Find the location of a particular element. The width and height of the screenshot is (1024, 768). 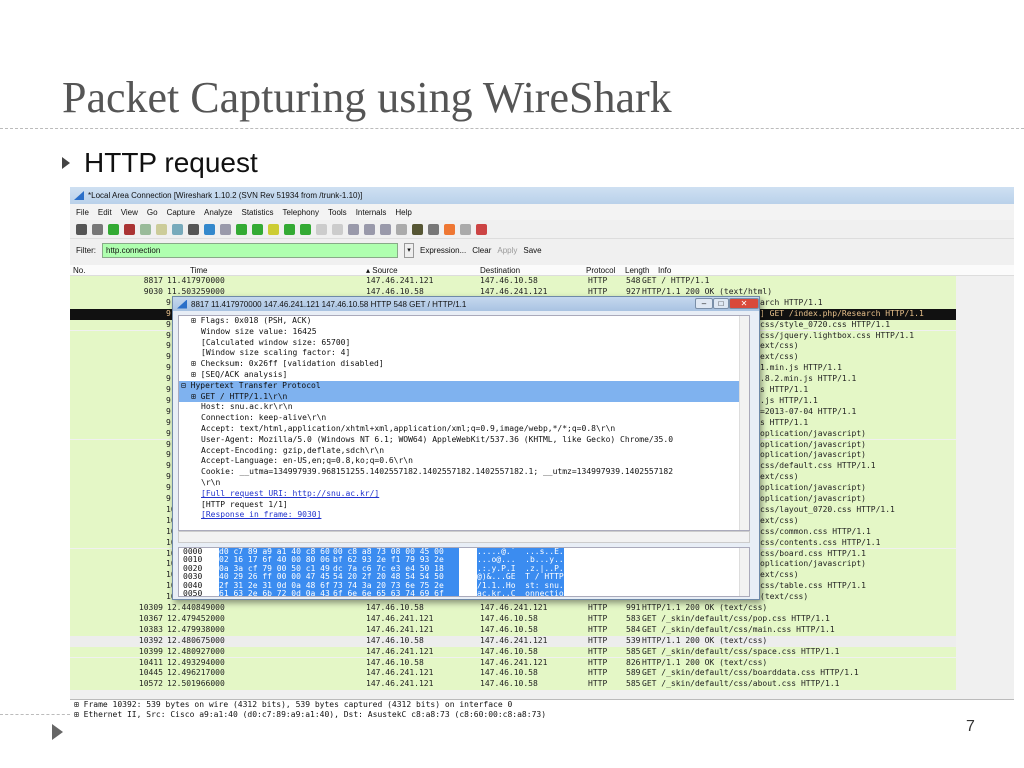

menu-go: Go is located at coordinates (152, 212).